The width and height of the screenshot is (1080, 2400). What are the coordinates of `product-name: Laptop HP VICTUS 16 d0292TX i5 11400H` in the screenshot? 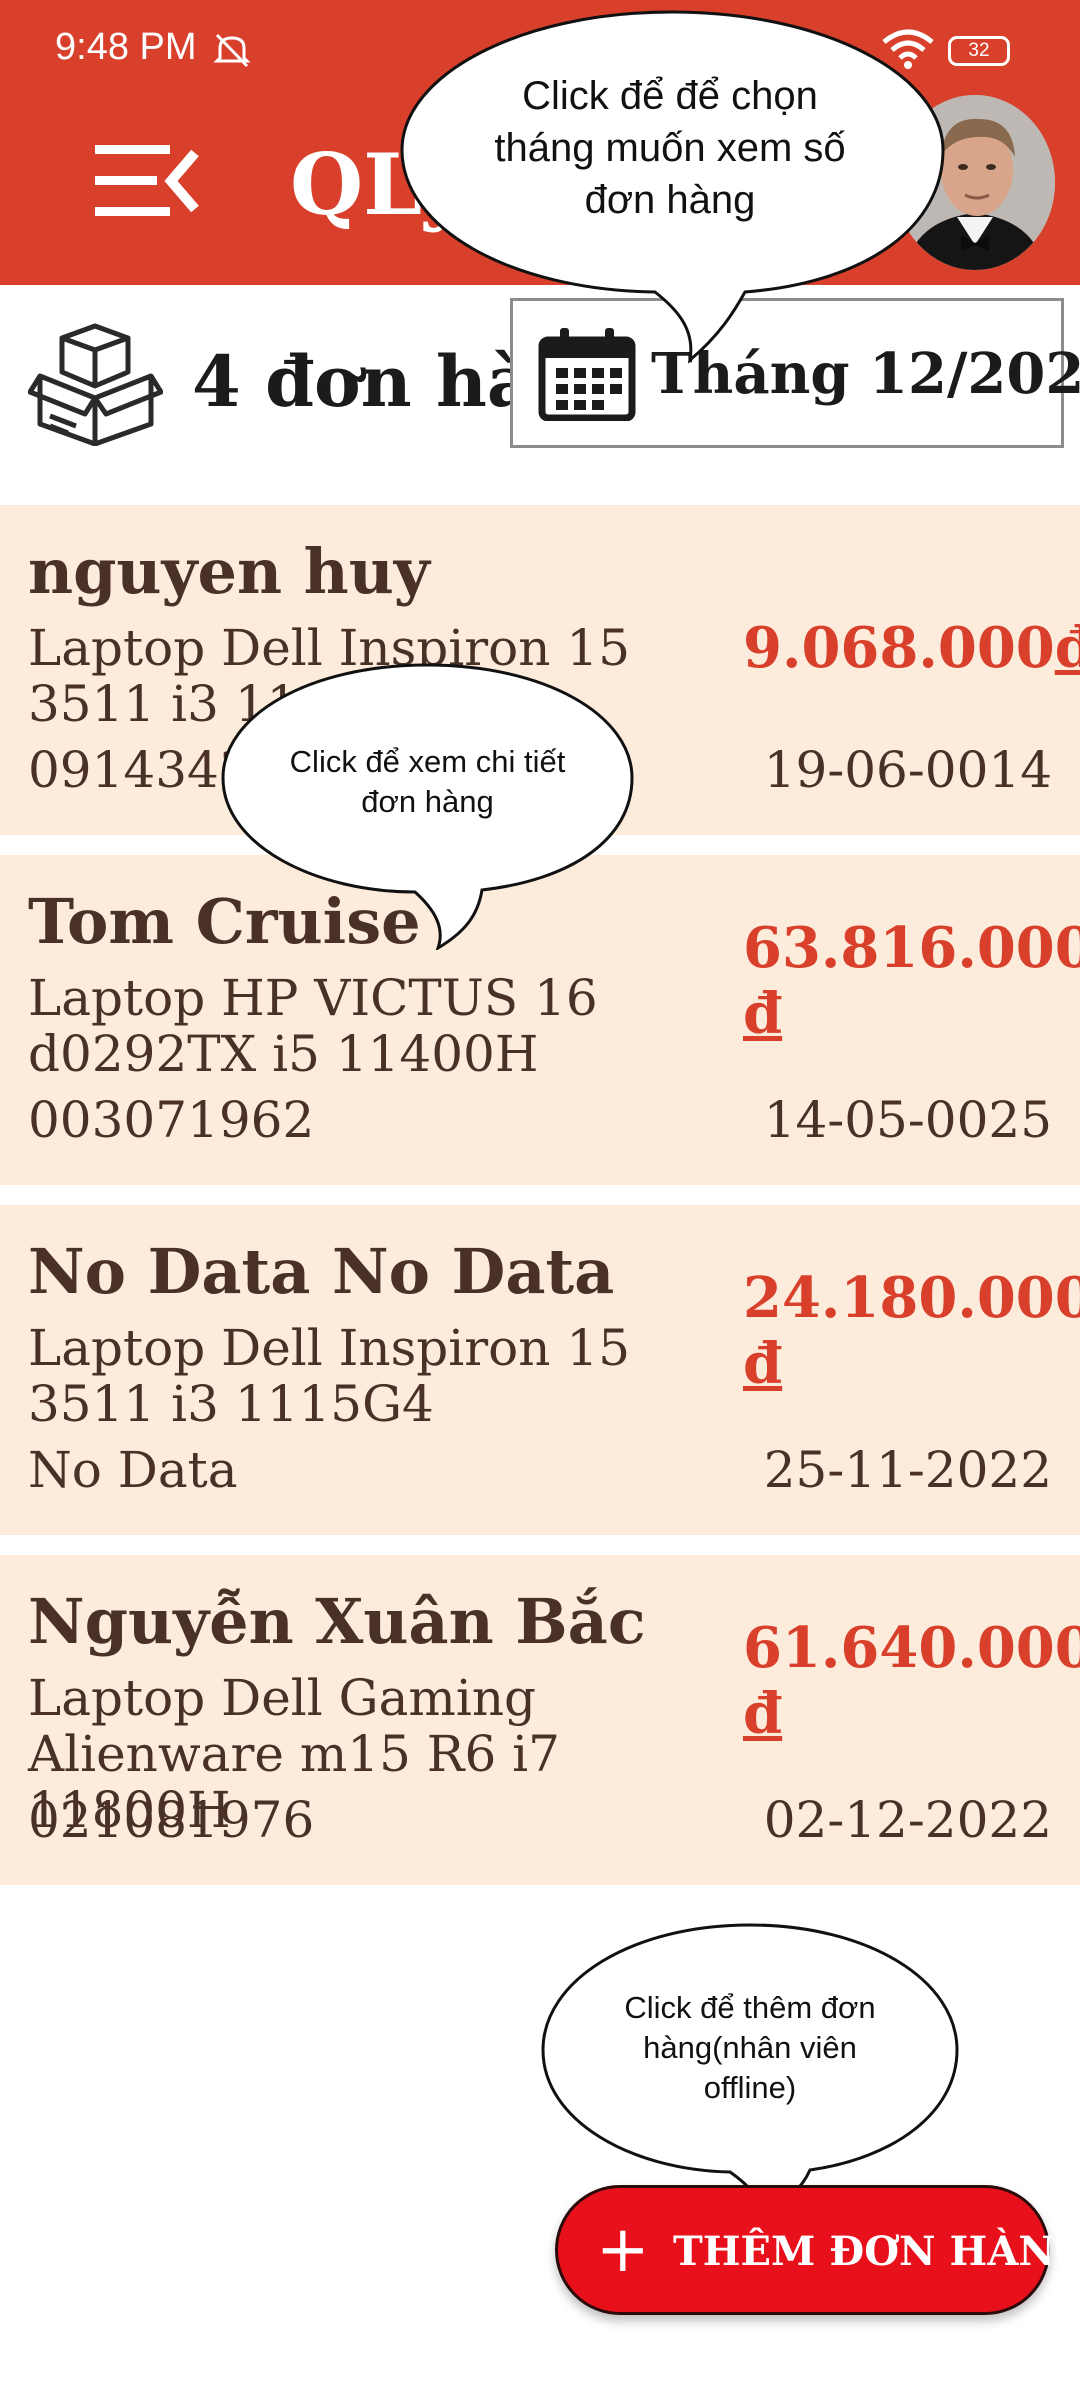 It's located at (313, 1026).